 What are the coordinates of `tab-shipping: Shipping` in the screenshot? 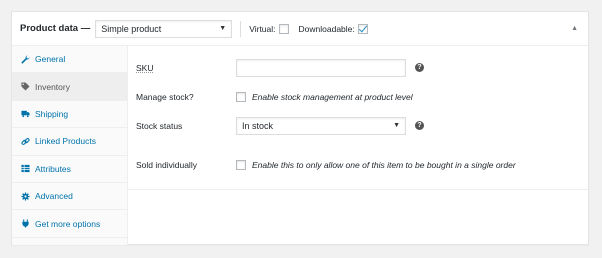 It's located at (69, 115).